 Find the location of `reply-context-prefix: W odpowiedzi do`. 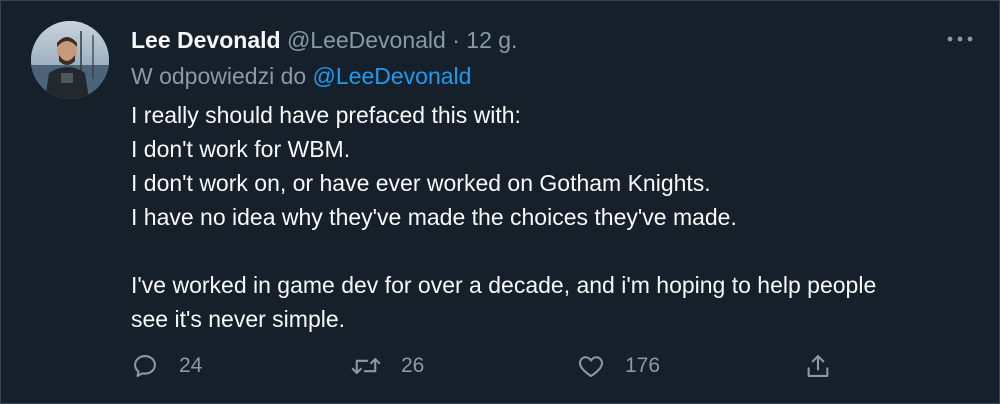

reply-context-prefix: W odpowiedzi do is located at coordinates (219, 76).